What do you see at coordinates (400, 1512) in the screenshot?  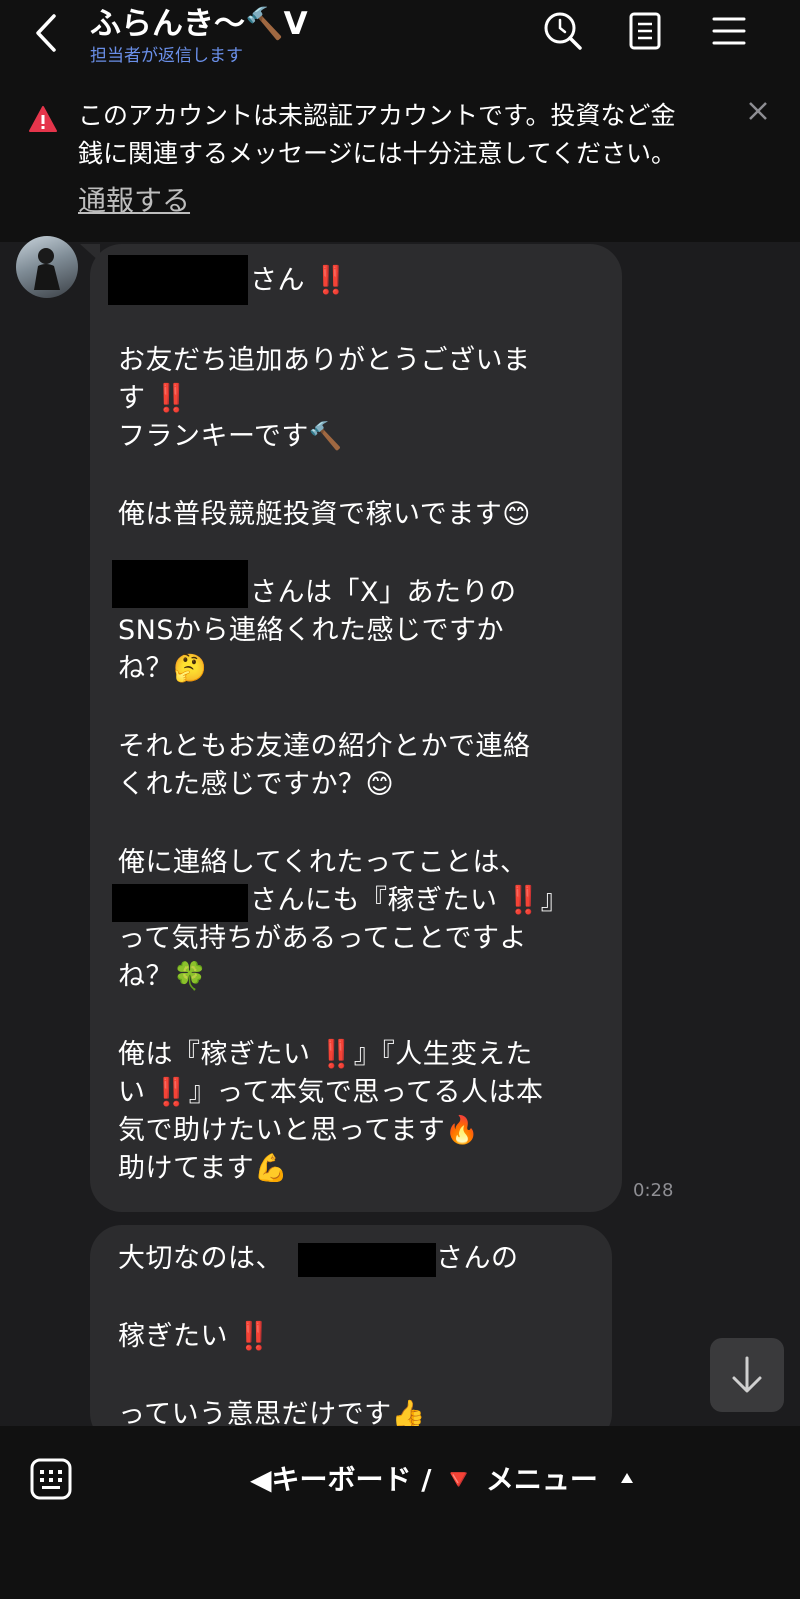 I see `bottom-menu-bar: ◀キーボード / 🔻 メニュー` at bounding box center [400, 1512].